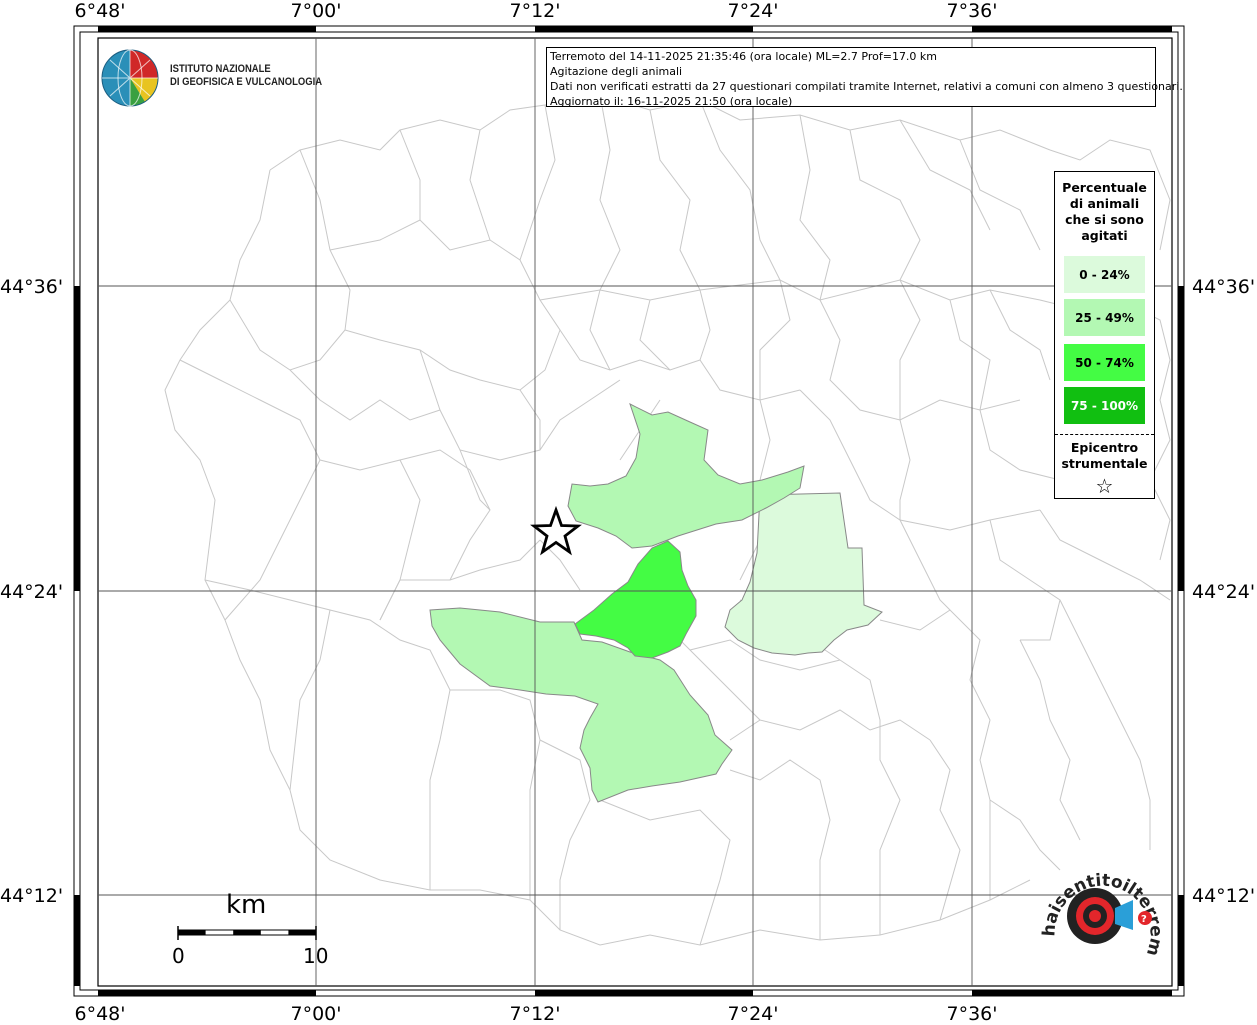 This screenshot has width=1257, height=1025. I want to click on legend-title-line-3: che si sono, so click(1104, 219).